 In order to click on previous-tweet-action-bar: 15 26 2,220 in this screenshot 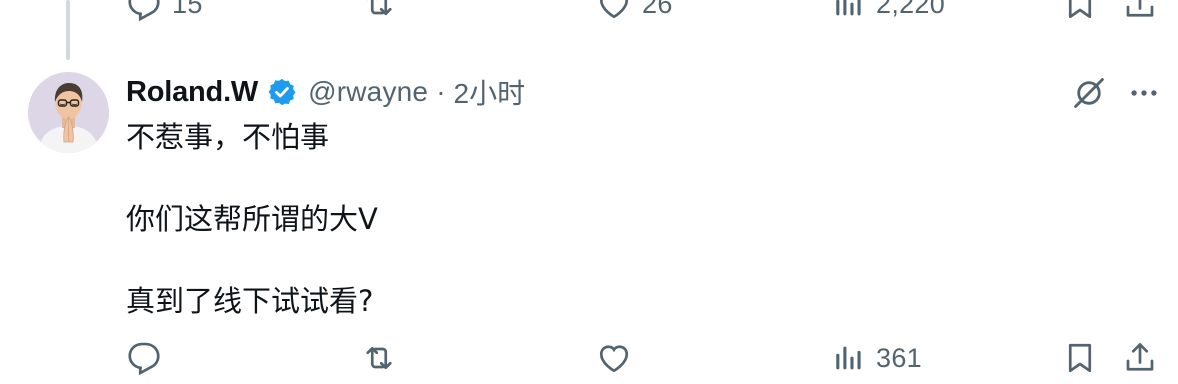, I will do `click(589, 12)`.